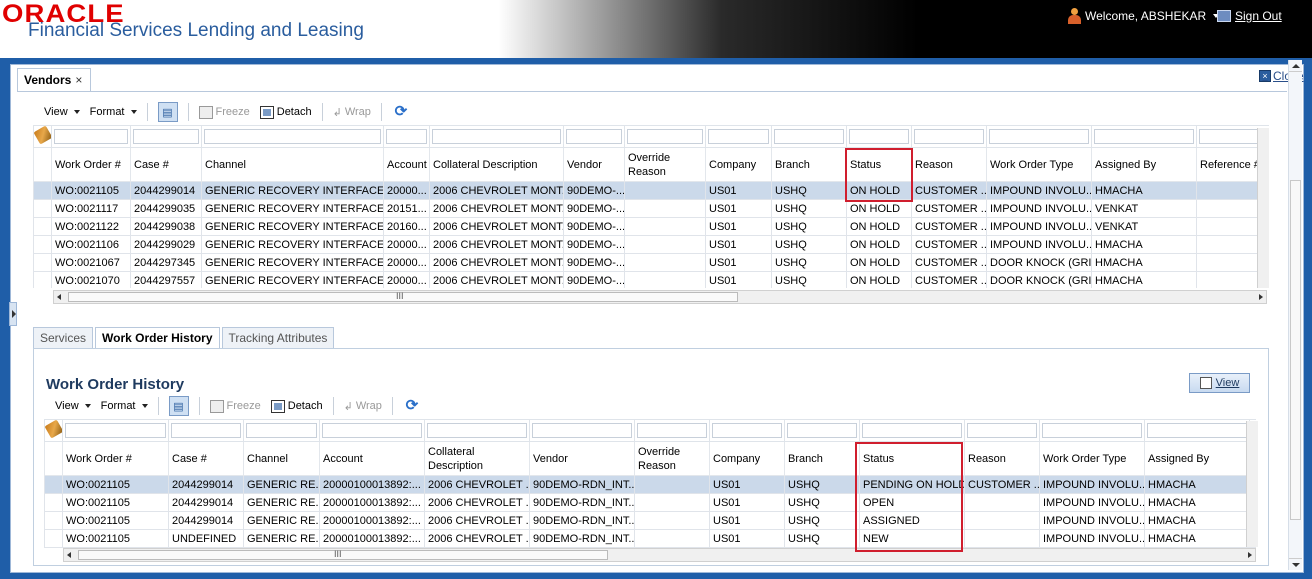 The width and height of the screenshot is (1312, 579). What do you see at coordinates (54, 80) in the screenshot?
I see `tab-vendors: Vendors ×` at bounding box center [54, 80].